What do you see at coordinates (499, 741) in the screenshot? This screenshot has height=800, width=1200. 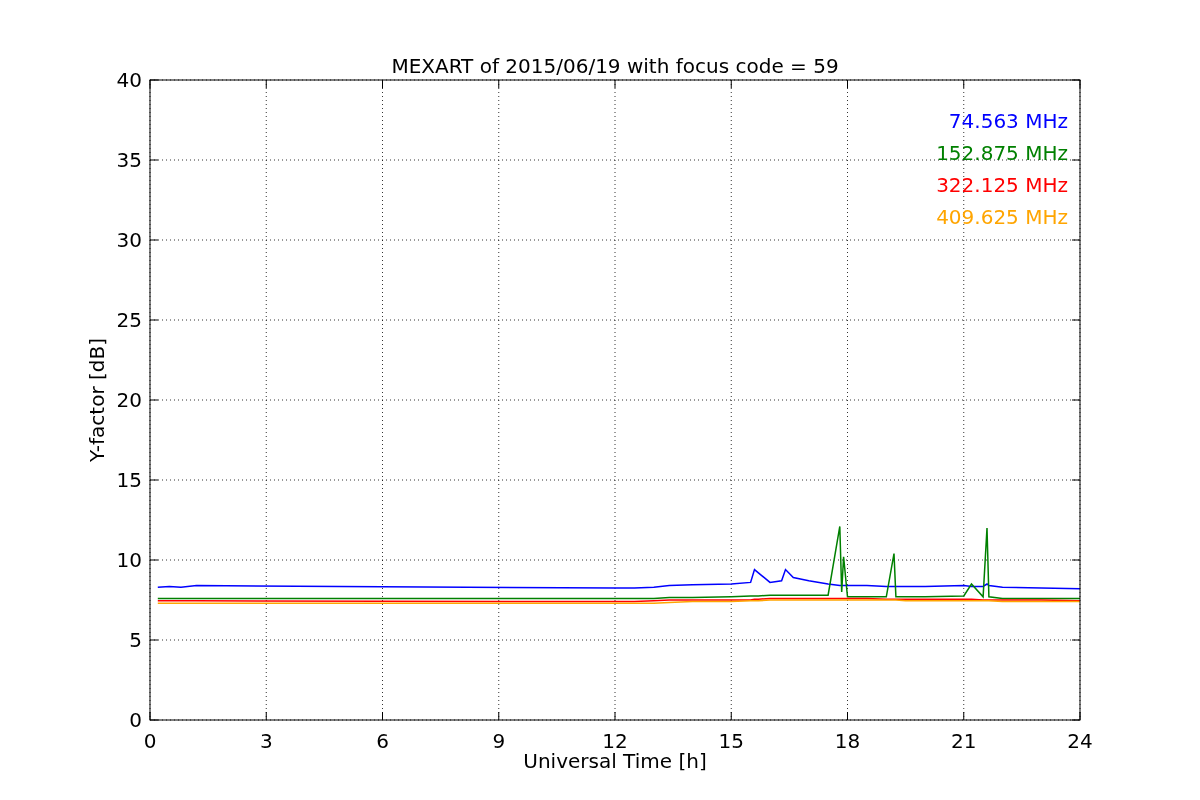 I see `tick-label: 9` at bounding box center [499, 741].